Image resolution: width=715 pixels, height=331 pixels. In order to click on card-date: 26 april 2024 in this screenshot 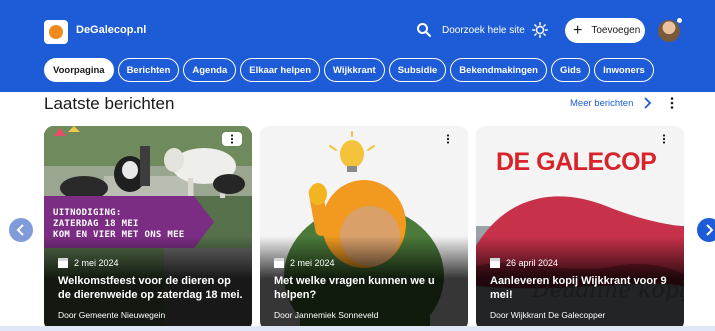, I will do `click(524, 263)`.